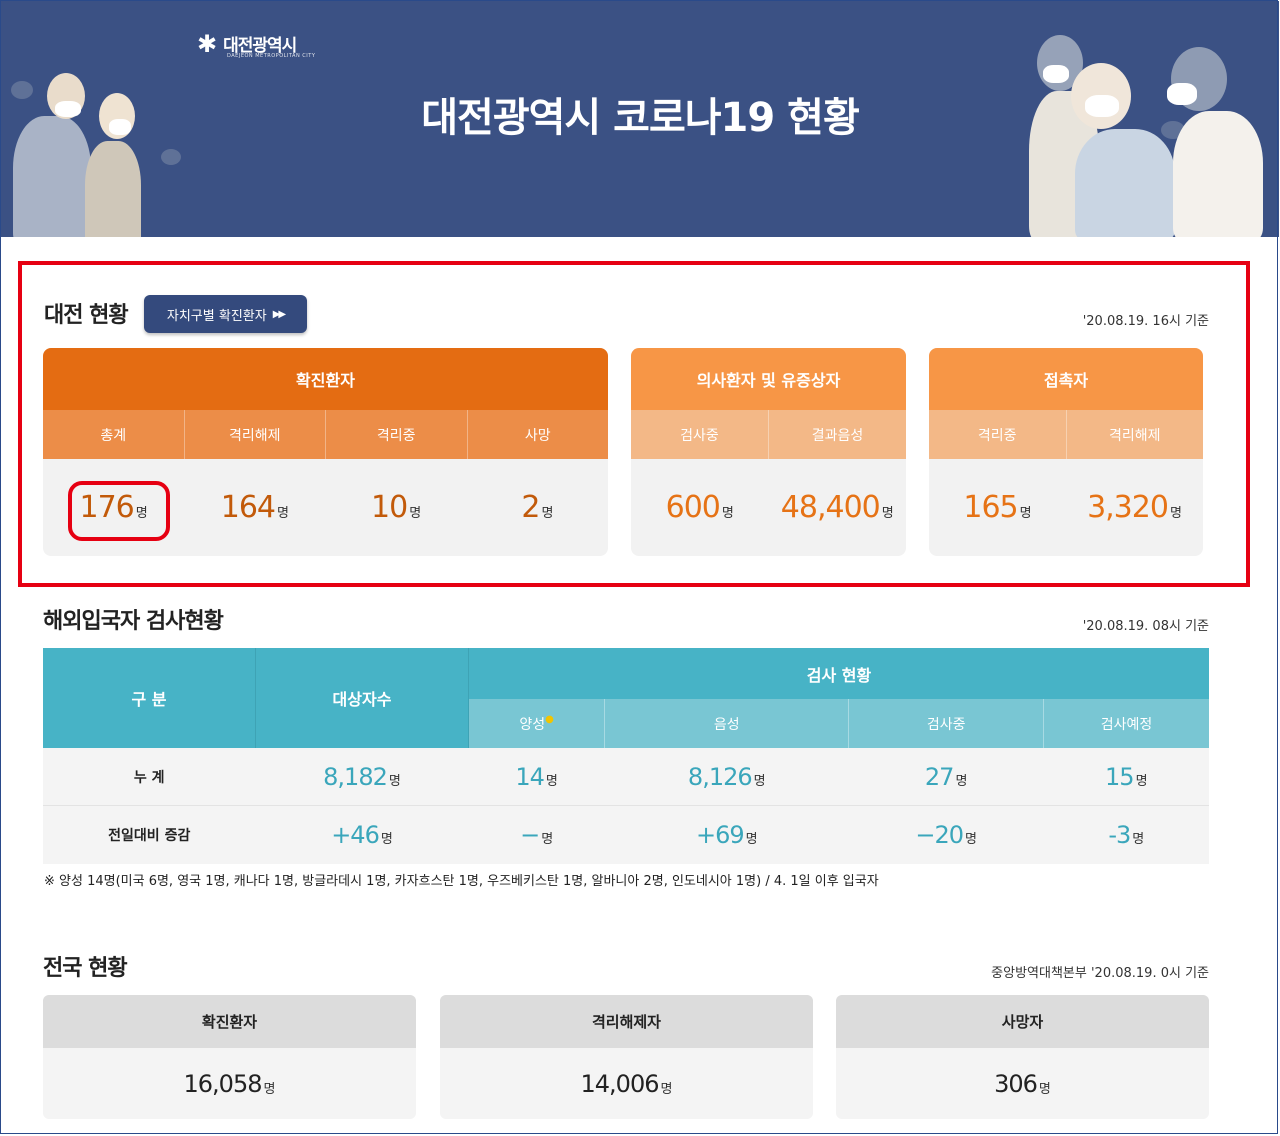 The width and height of the screenshot is (1280, 1136). What do you see at coordinates (229, 1021) in the screenshot?
I see `national-confirmed-label: 확진환자` at bounding box center [229, 1021].